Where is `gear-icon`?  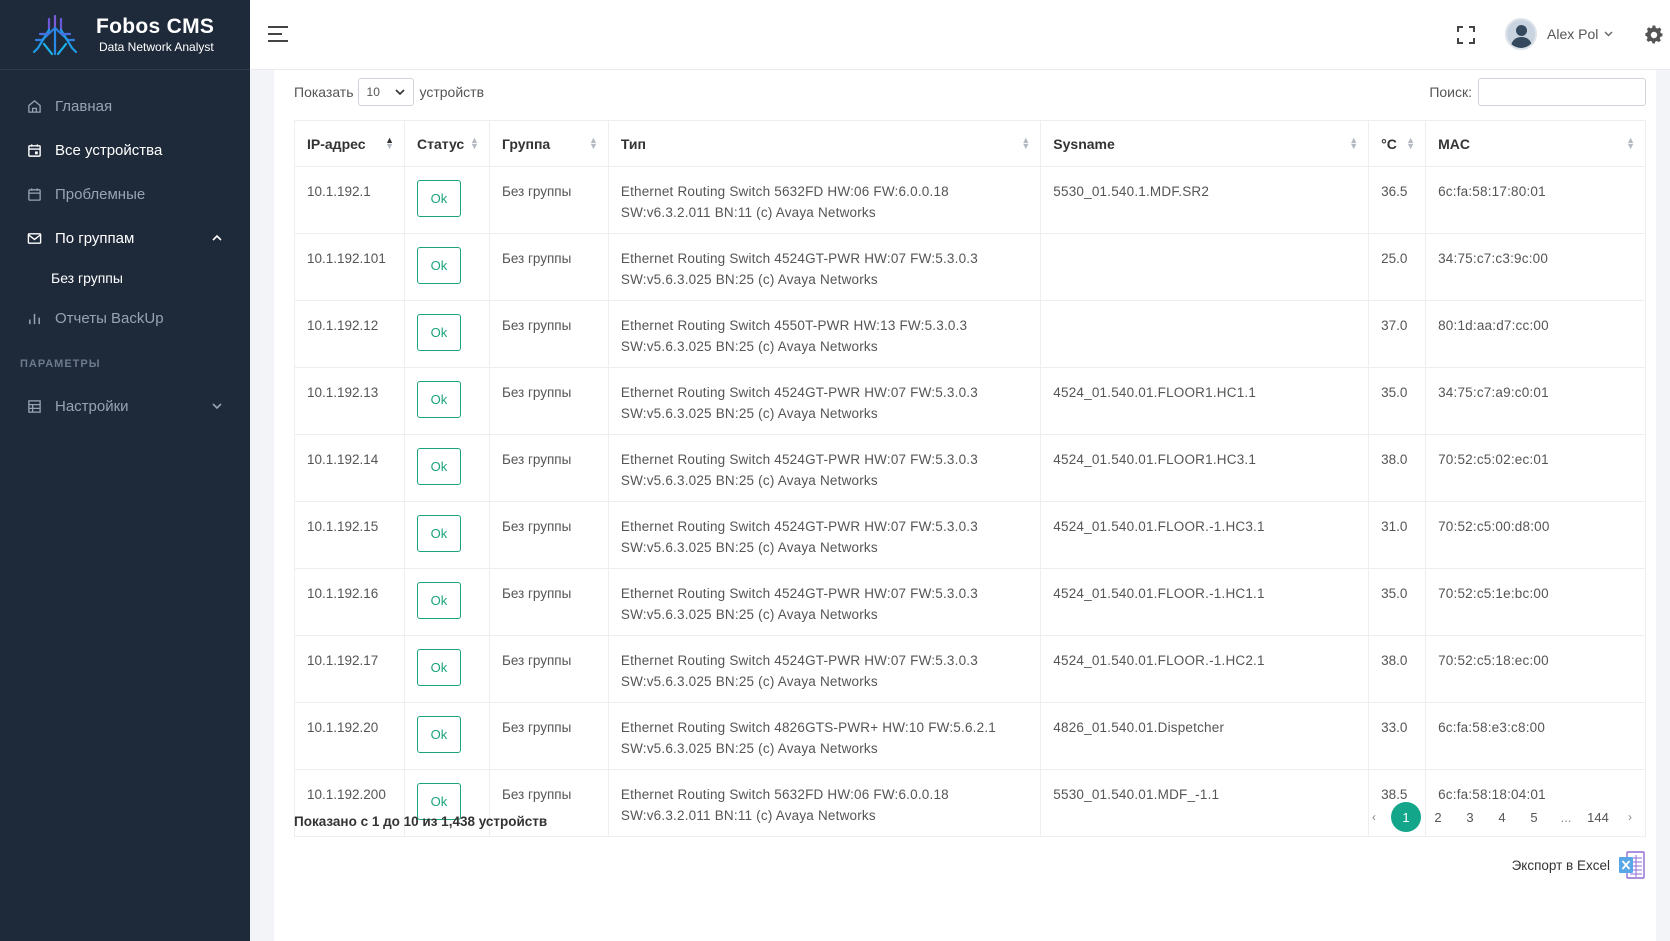
gear-icon is located at coordinates (1654, 35).